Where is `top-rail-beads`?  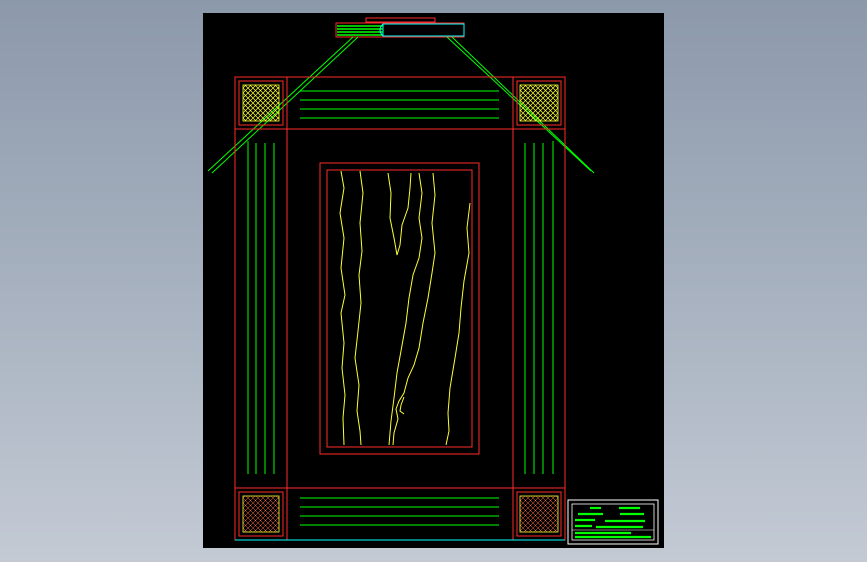
top-rail-beads is located at coordinates (399, 104).